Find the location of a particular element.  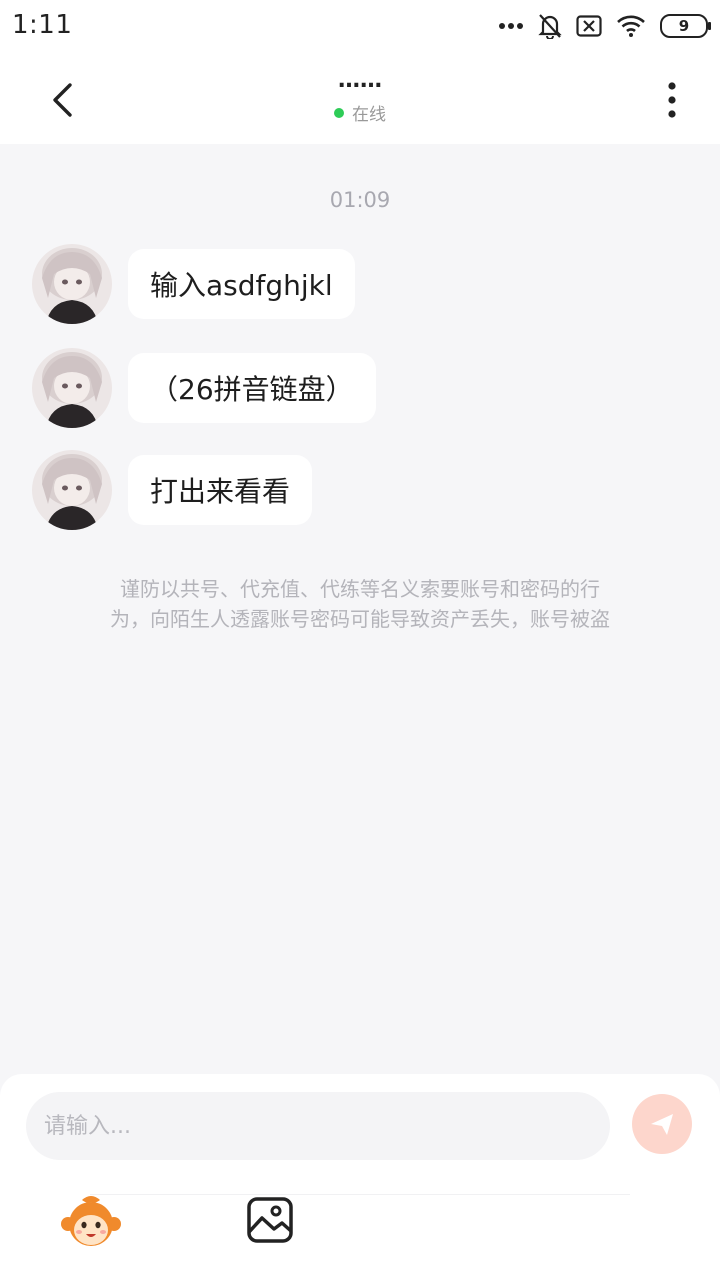

chat-header: …… 在线 is located at coordinates (360, 98).